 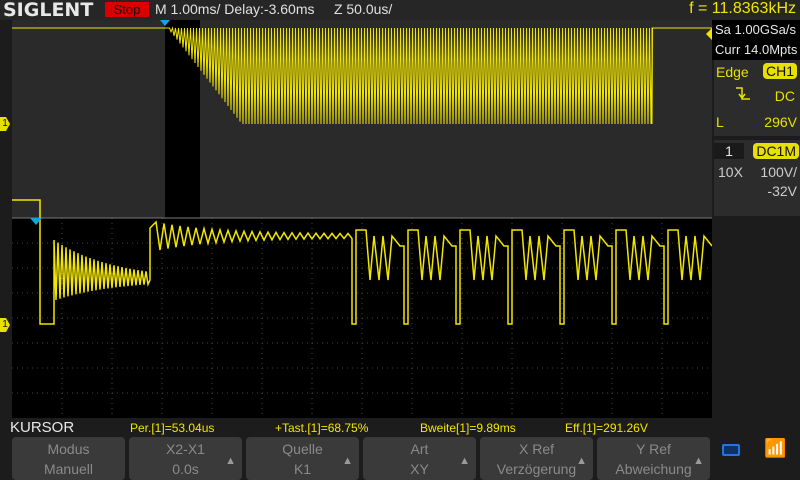 What do you see at coordinates (127, 9) in the screenshot?
I see `run-stop-status: Stop` at bounding box center [127, 9].